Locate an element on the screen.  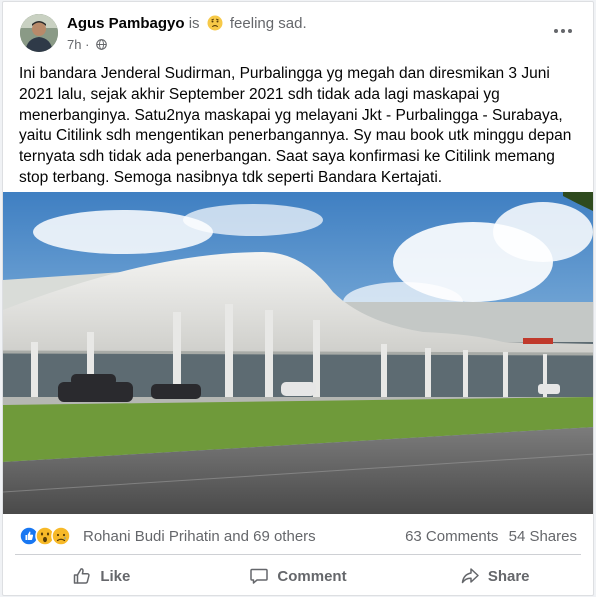
like-button: Like is located at coordinates (101, 576).